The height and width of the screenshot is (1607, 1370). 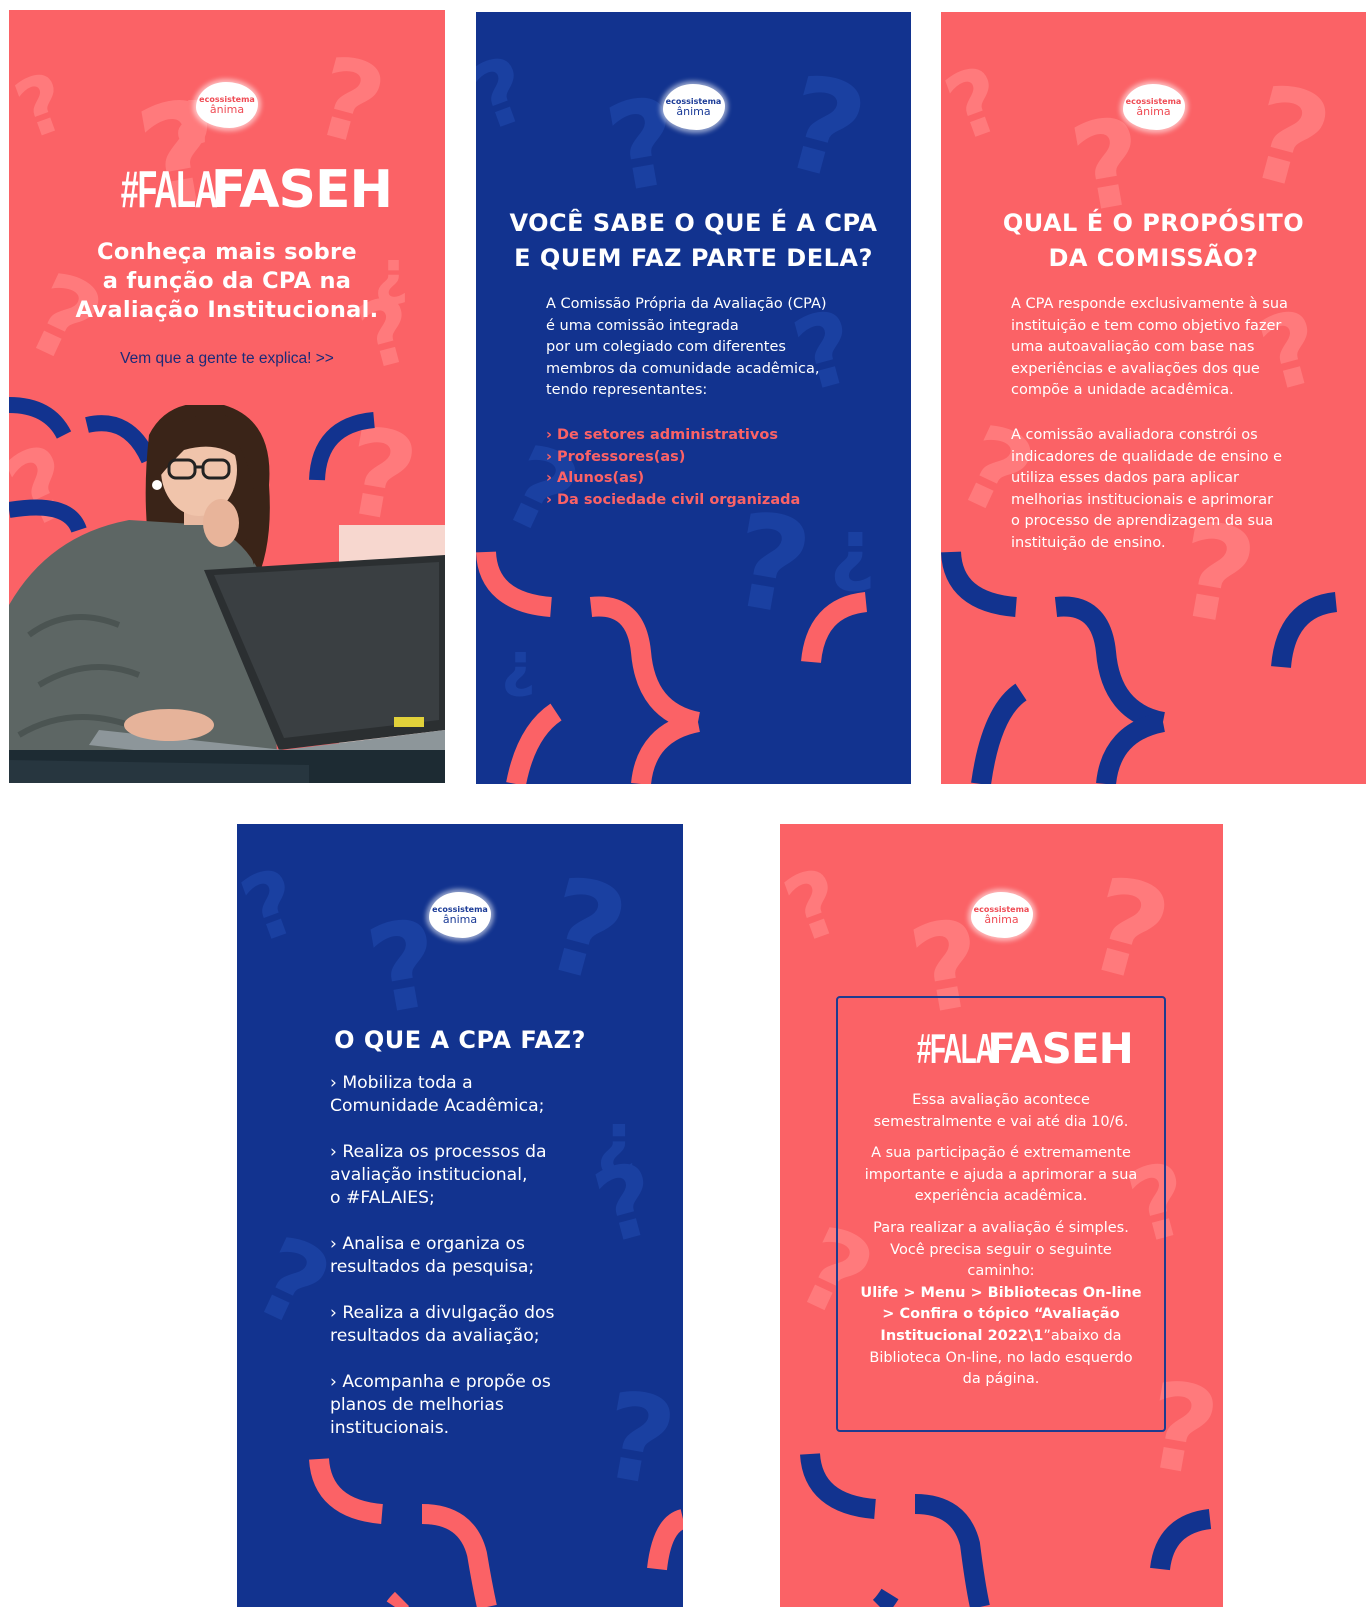 I want to click on paragraph-line: instituição e tem como objetivo fazer, so click(x=1146, y=325).